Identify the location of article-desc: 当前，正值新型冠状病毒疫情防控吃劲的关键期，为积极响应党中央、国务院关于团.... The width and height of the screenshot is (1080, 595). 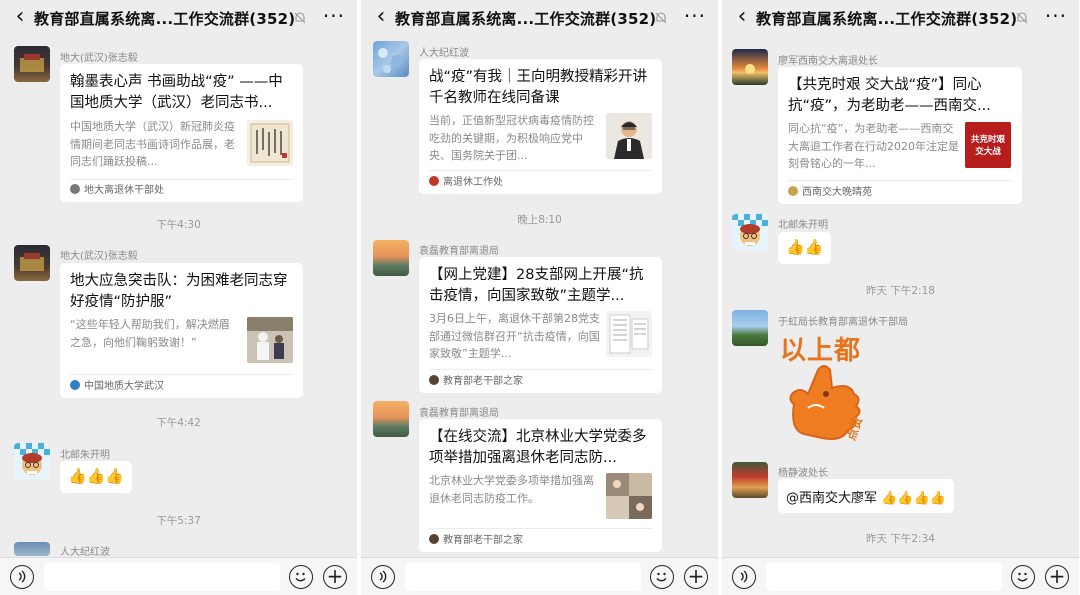
(511, 138).